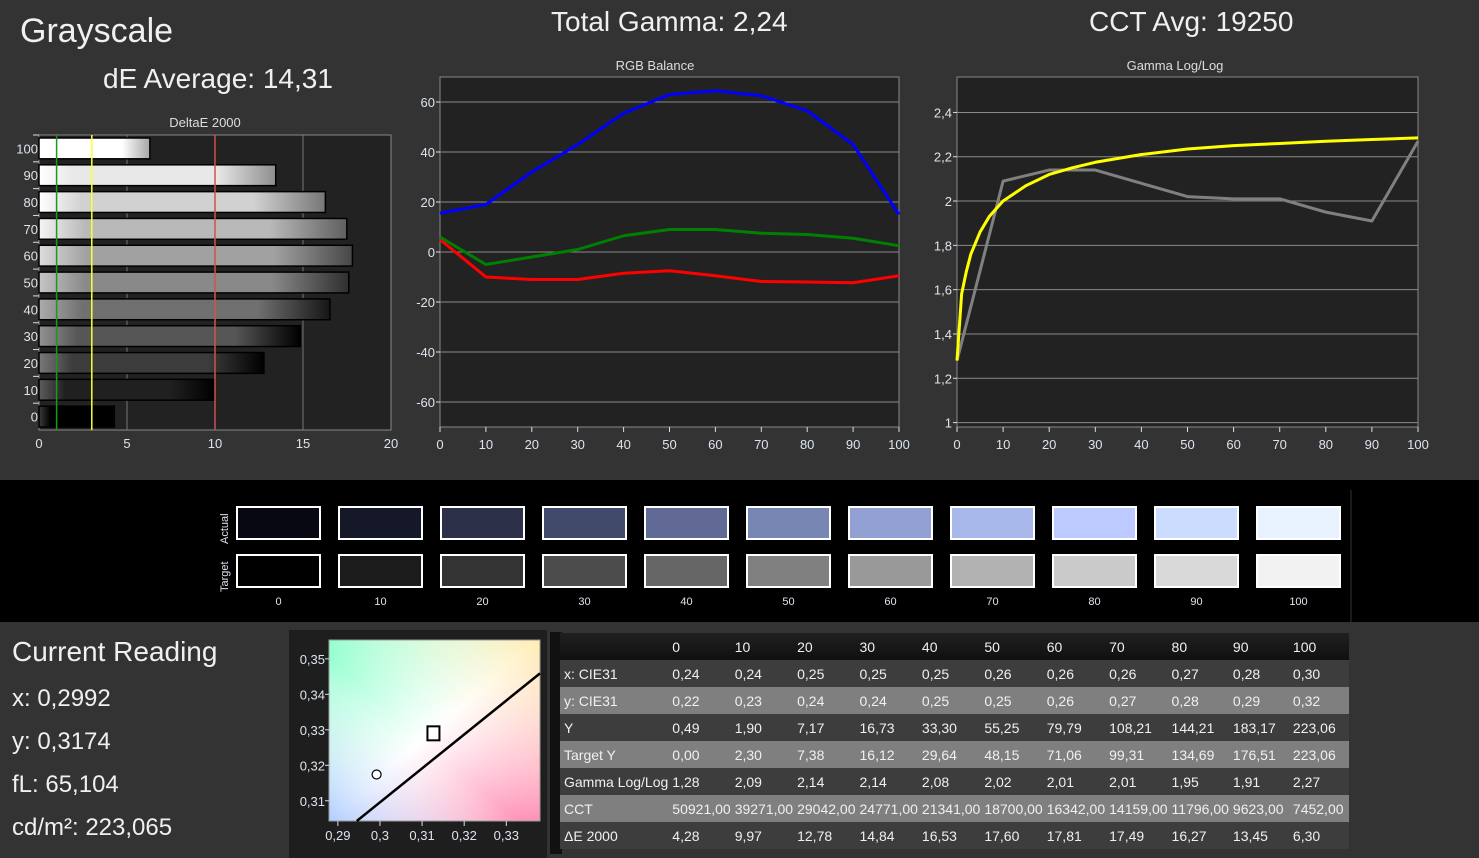 This screenshot has height=858, width=1479. What do you see at coordinates (337, 835) in the screenshot?
I see `cie-x-tick: 0,29` at bounding box center [337, 835].